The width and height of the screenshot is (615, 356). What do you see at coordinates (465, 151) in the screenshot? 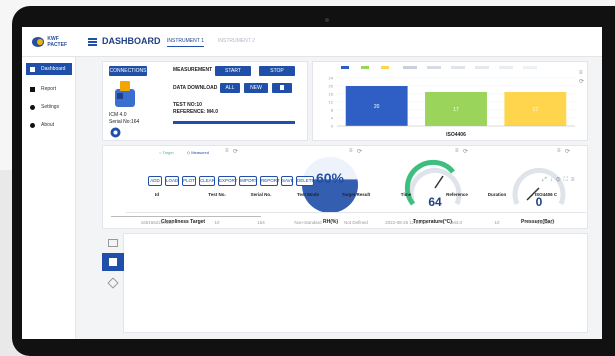
I see `temp-refresh-icon: ⟳` at bounding box center [465, 151].